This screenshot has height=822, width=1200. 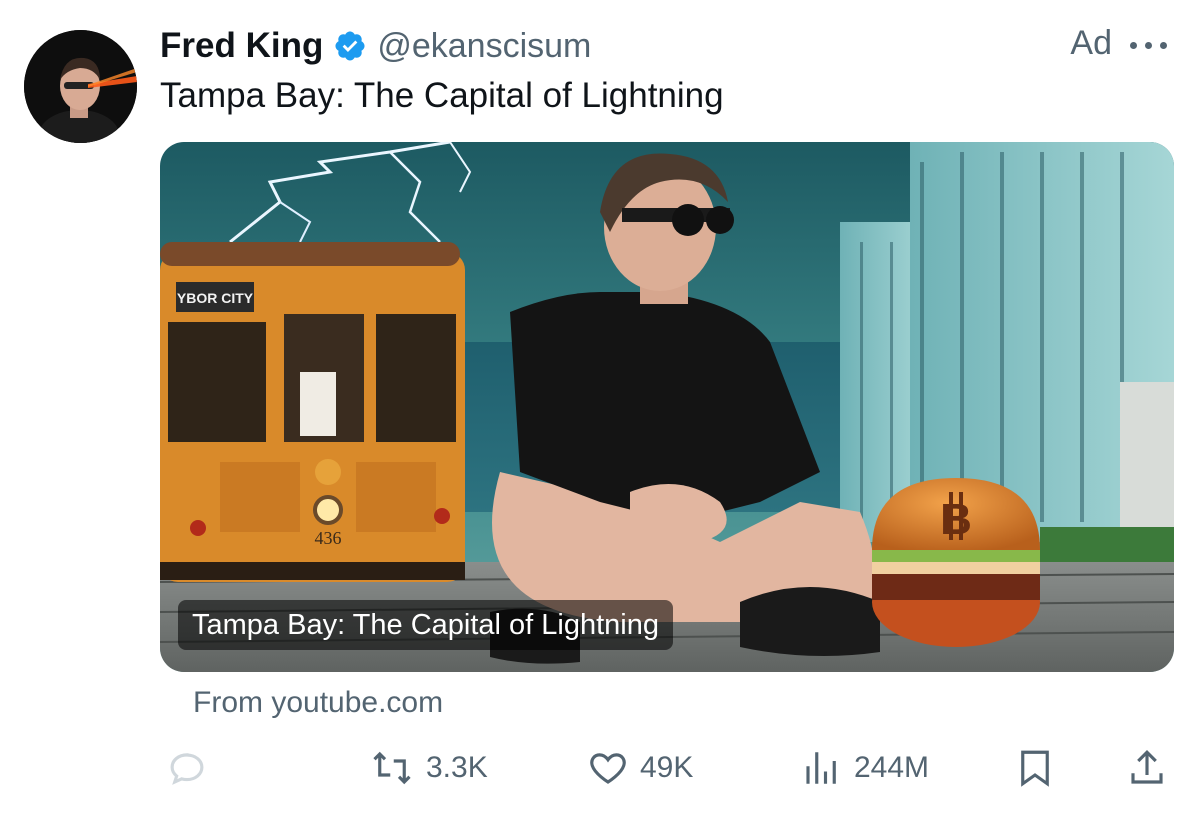 I want to click on like-button: 49K, so click(x=639, y=768).